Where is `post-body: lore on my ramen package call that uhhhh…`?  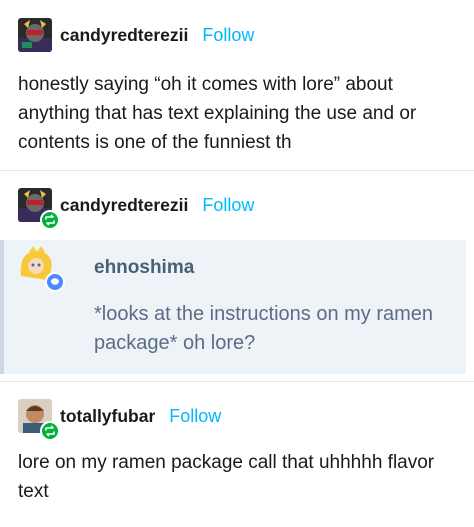 post-body: lore on my ramen package call that uhhhh… is located at coordinates (226, 477).